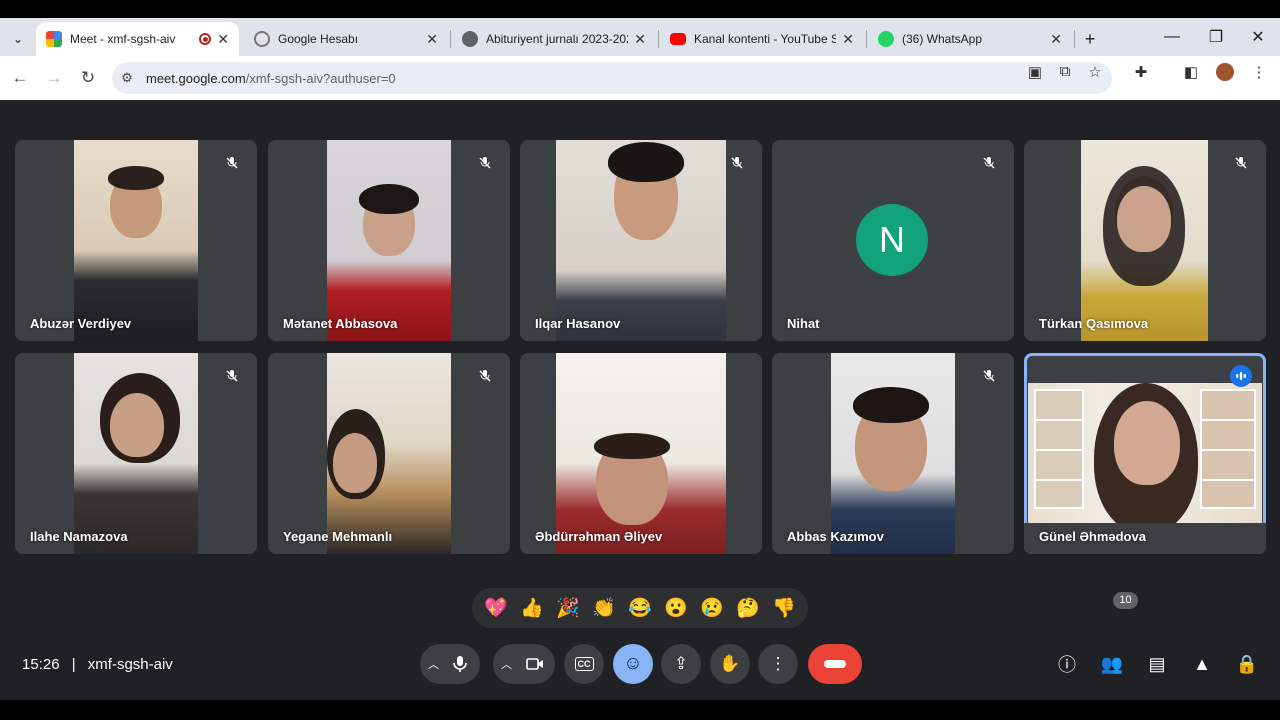 The image size is (1280, 720). I want to click on reaction-thumbs-down: 👎, so click(784, 608).